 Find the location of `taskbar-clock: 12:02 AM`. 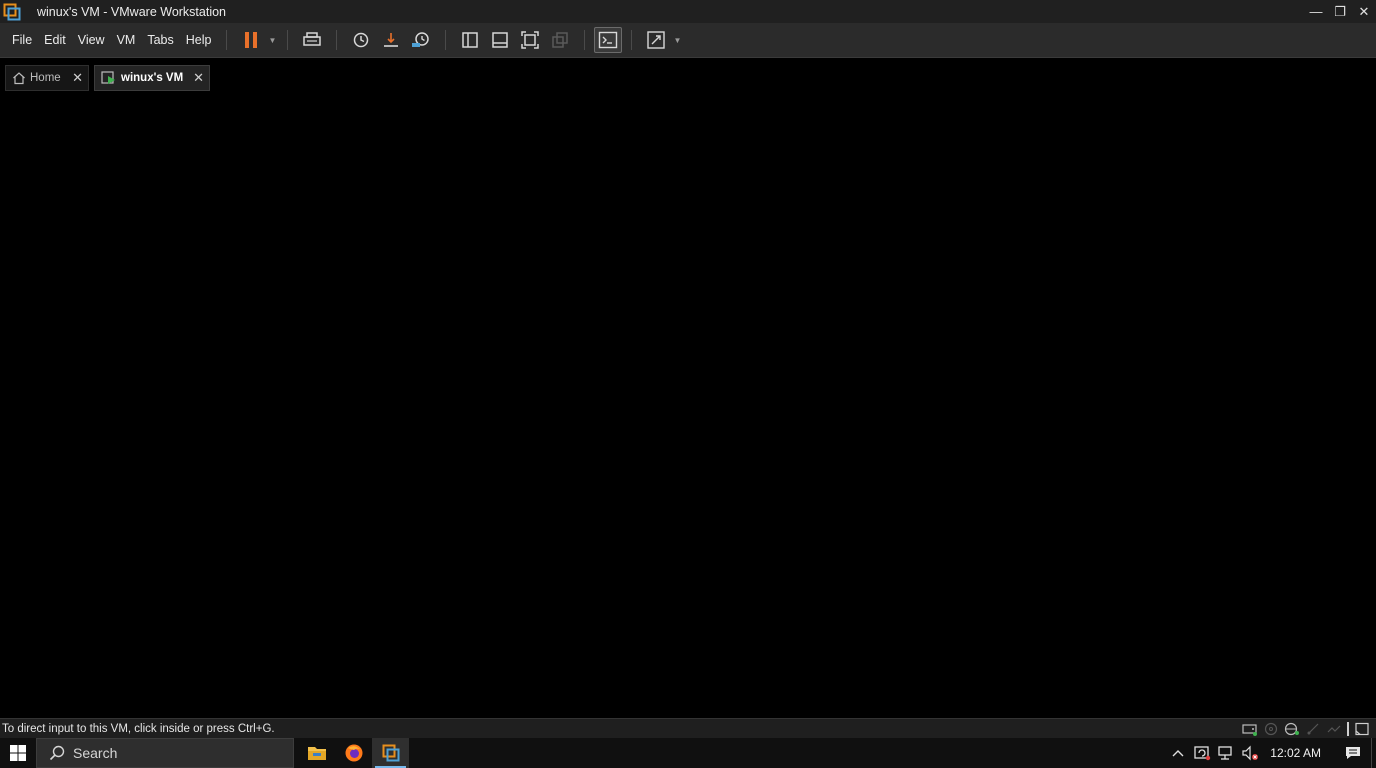

taskbar-clock: 12:02 AM is located at coordinates (1295, 753).